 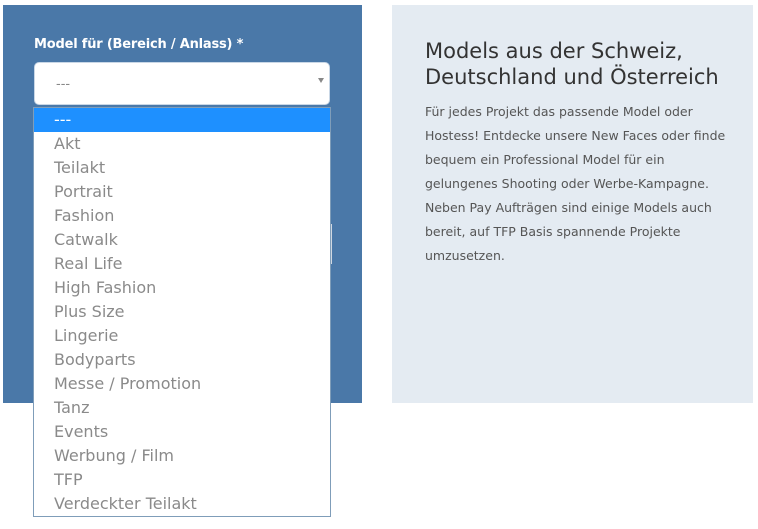 What do you see at coordinates (182, 168) in the screenshot?
I see `dropdown-option: Teilakt` at bounding box center [182, 168].